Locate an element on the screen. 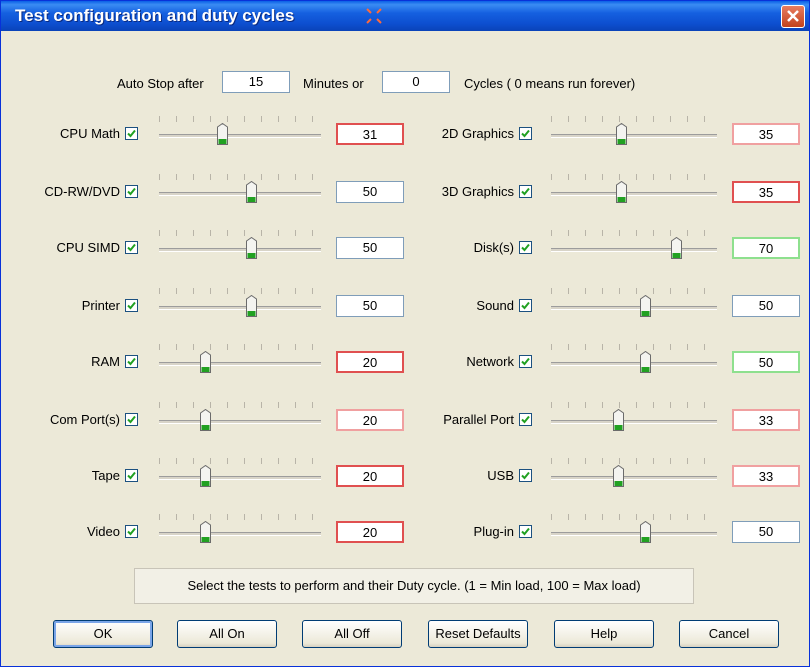 The width and height of the screenshot is (810, 667). all-on-button: All On is located at coordinates (227, 634).